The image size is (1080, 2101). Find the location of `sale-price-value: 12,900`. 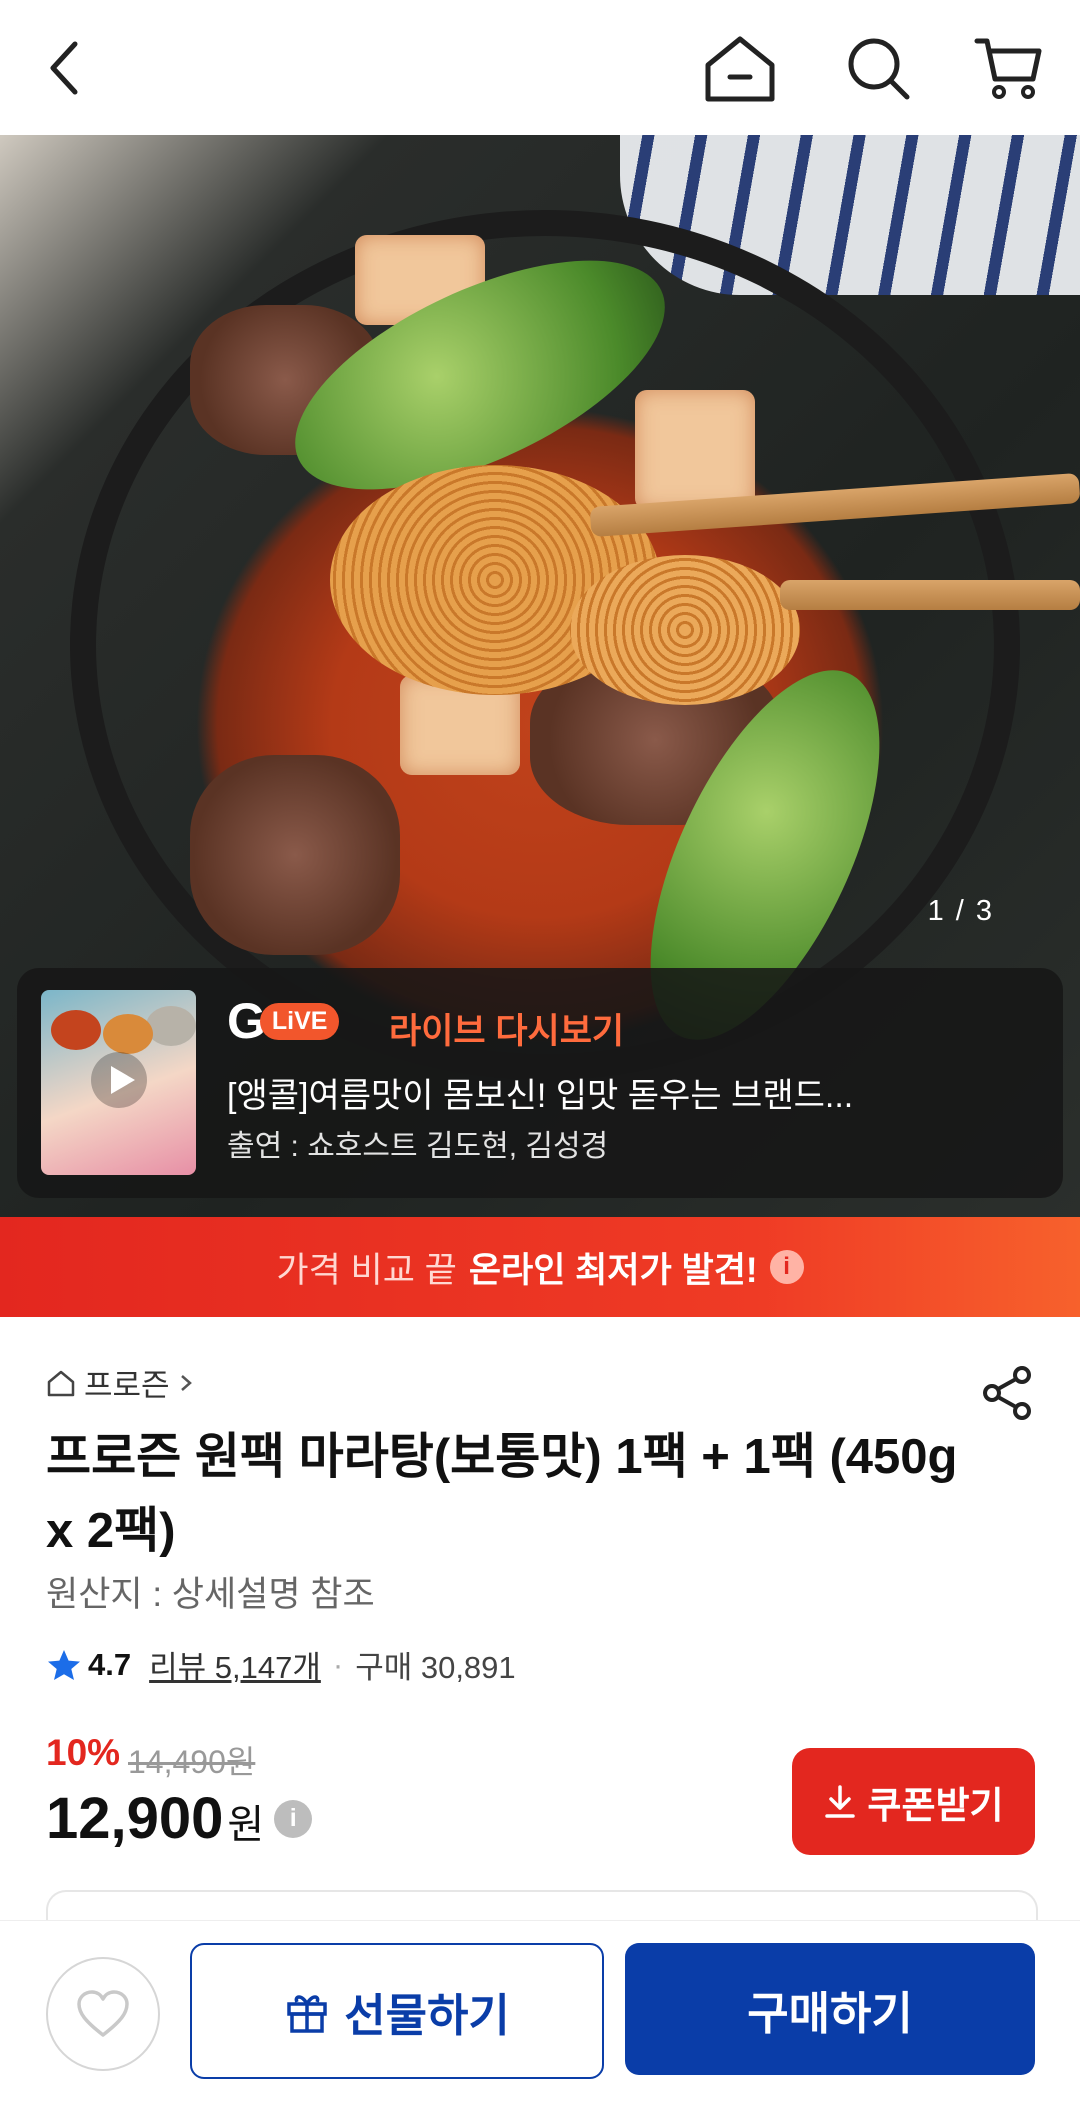

sale-price-value: 12,900 is located at coordinates (135, 1818).